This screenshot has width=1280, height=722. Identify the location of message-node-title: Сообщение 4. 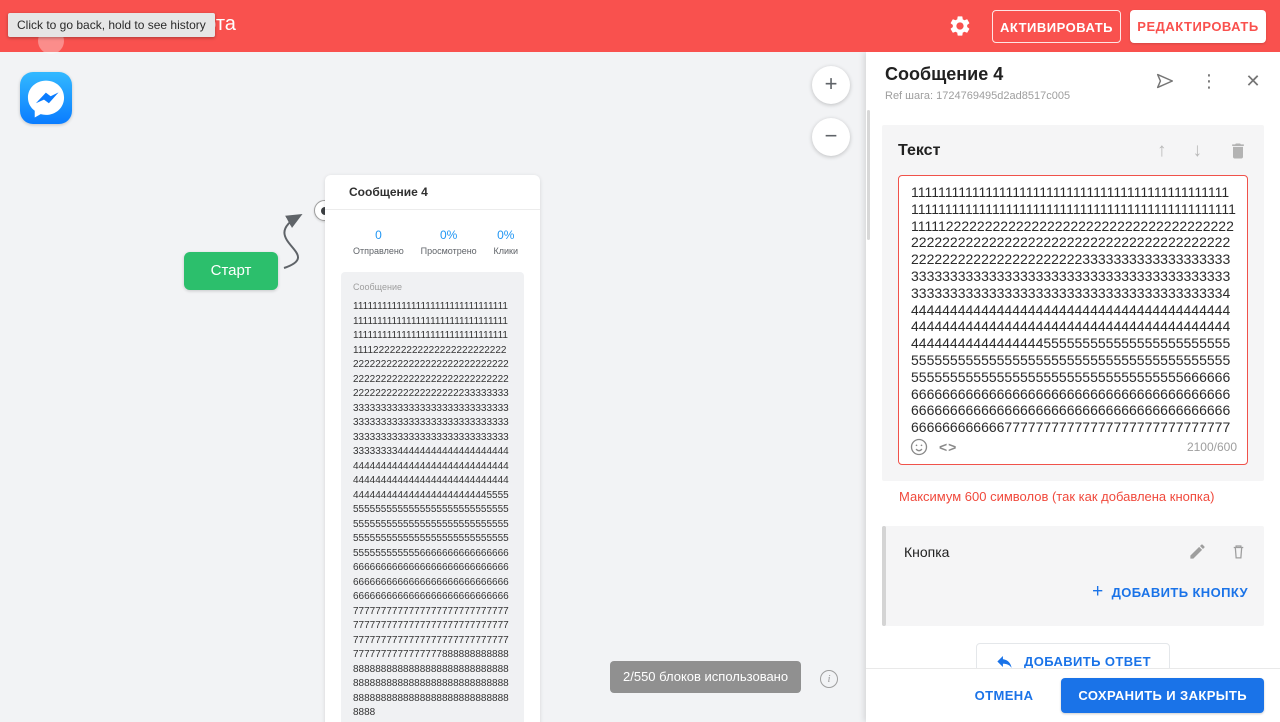
(432, 192).